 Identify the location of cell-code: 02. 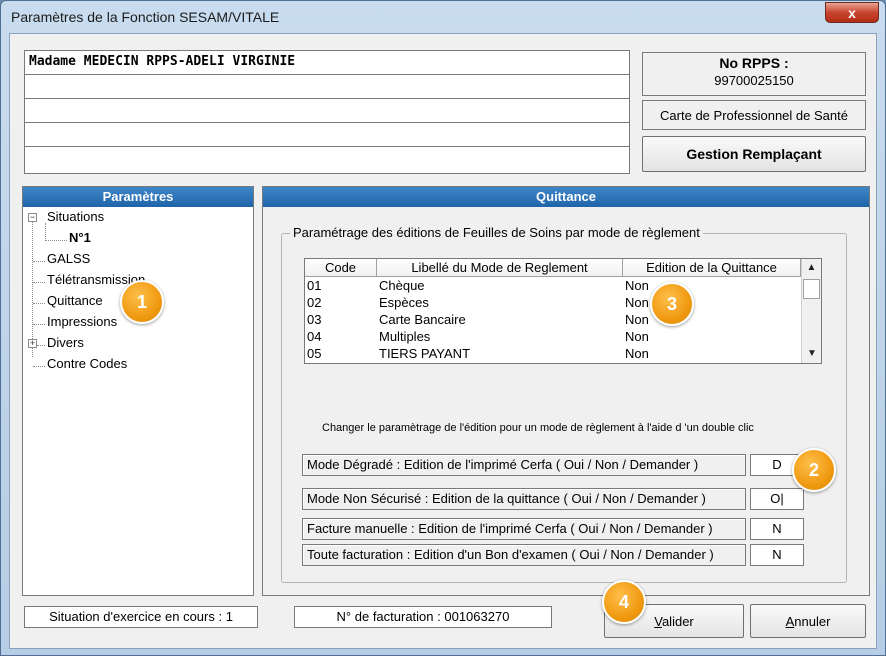
(314, 302).